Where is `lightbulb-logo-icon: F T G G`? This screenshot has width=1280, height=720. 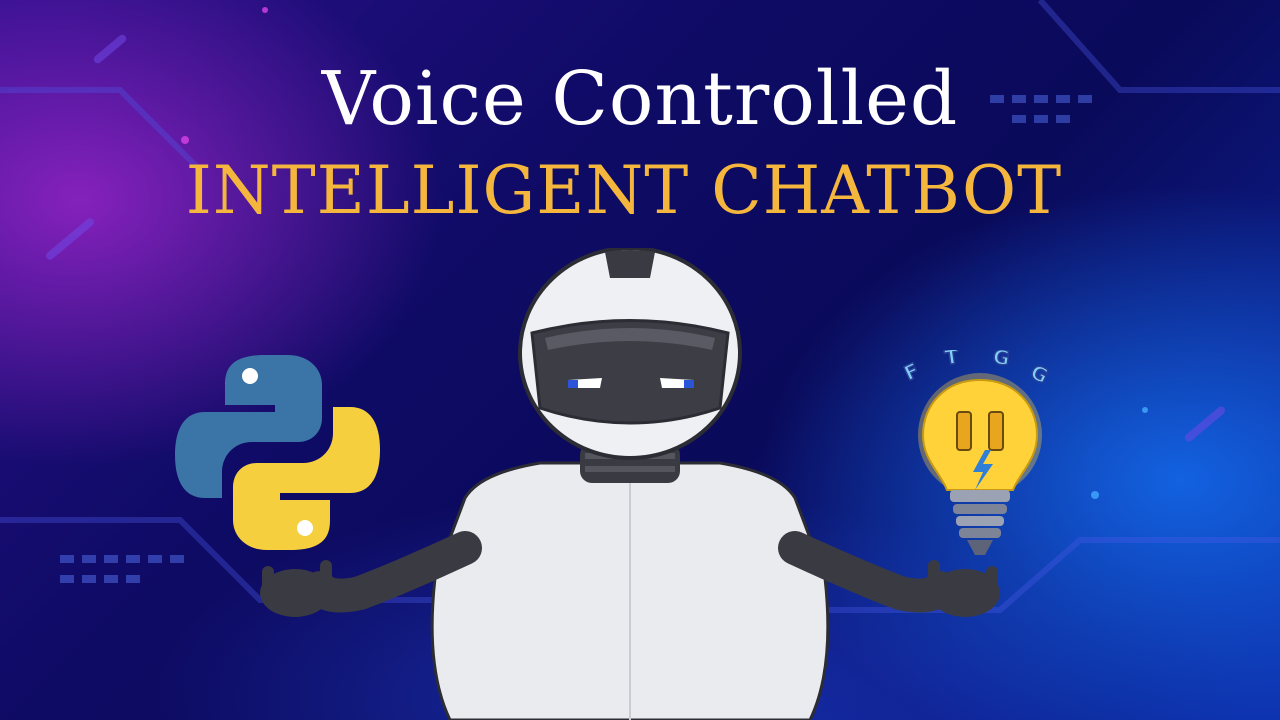 lightbulb-logo-icon: F T G G is located at coordinates (976, 452).